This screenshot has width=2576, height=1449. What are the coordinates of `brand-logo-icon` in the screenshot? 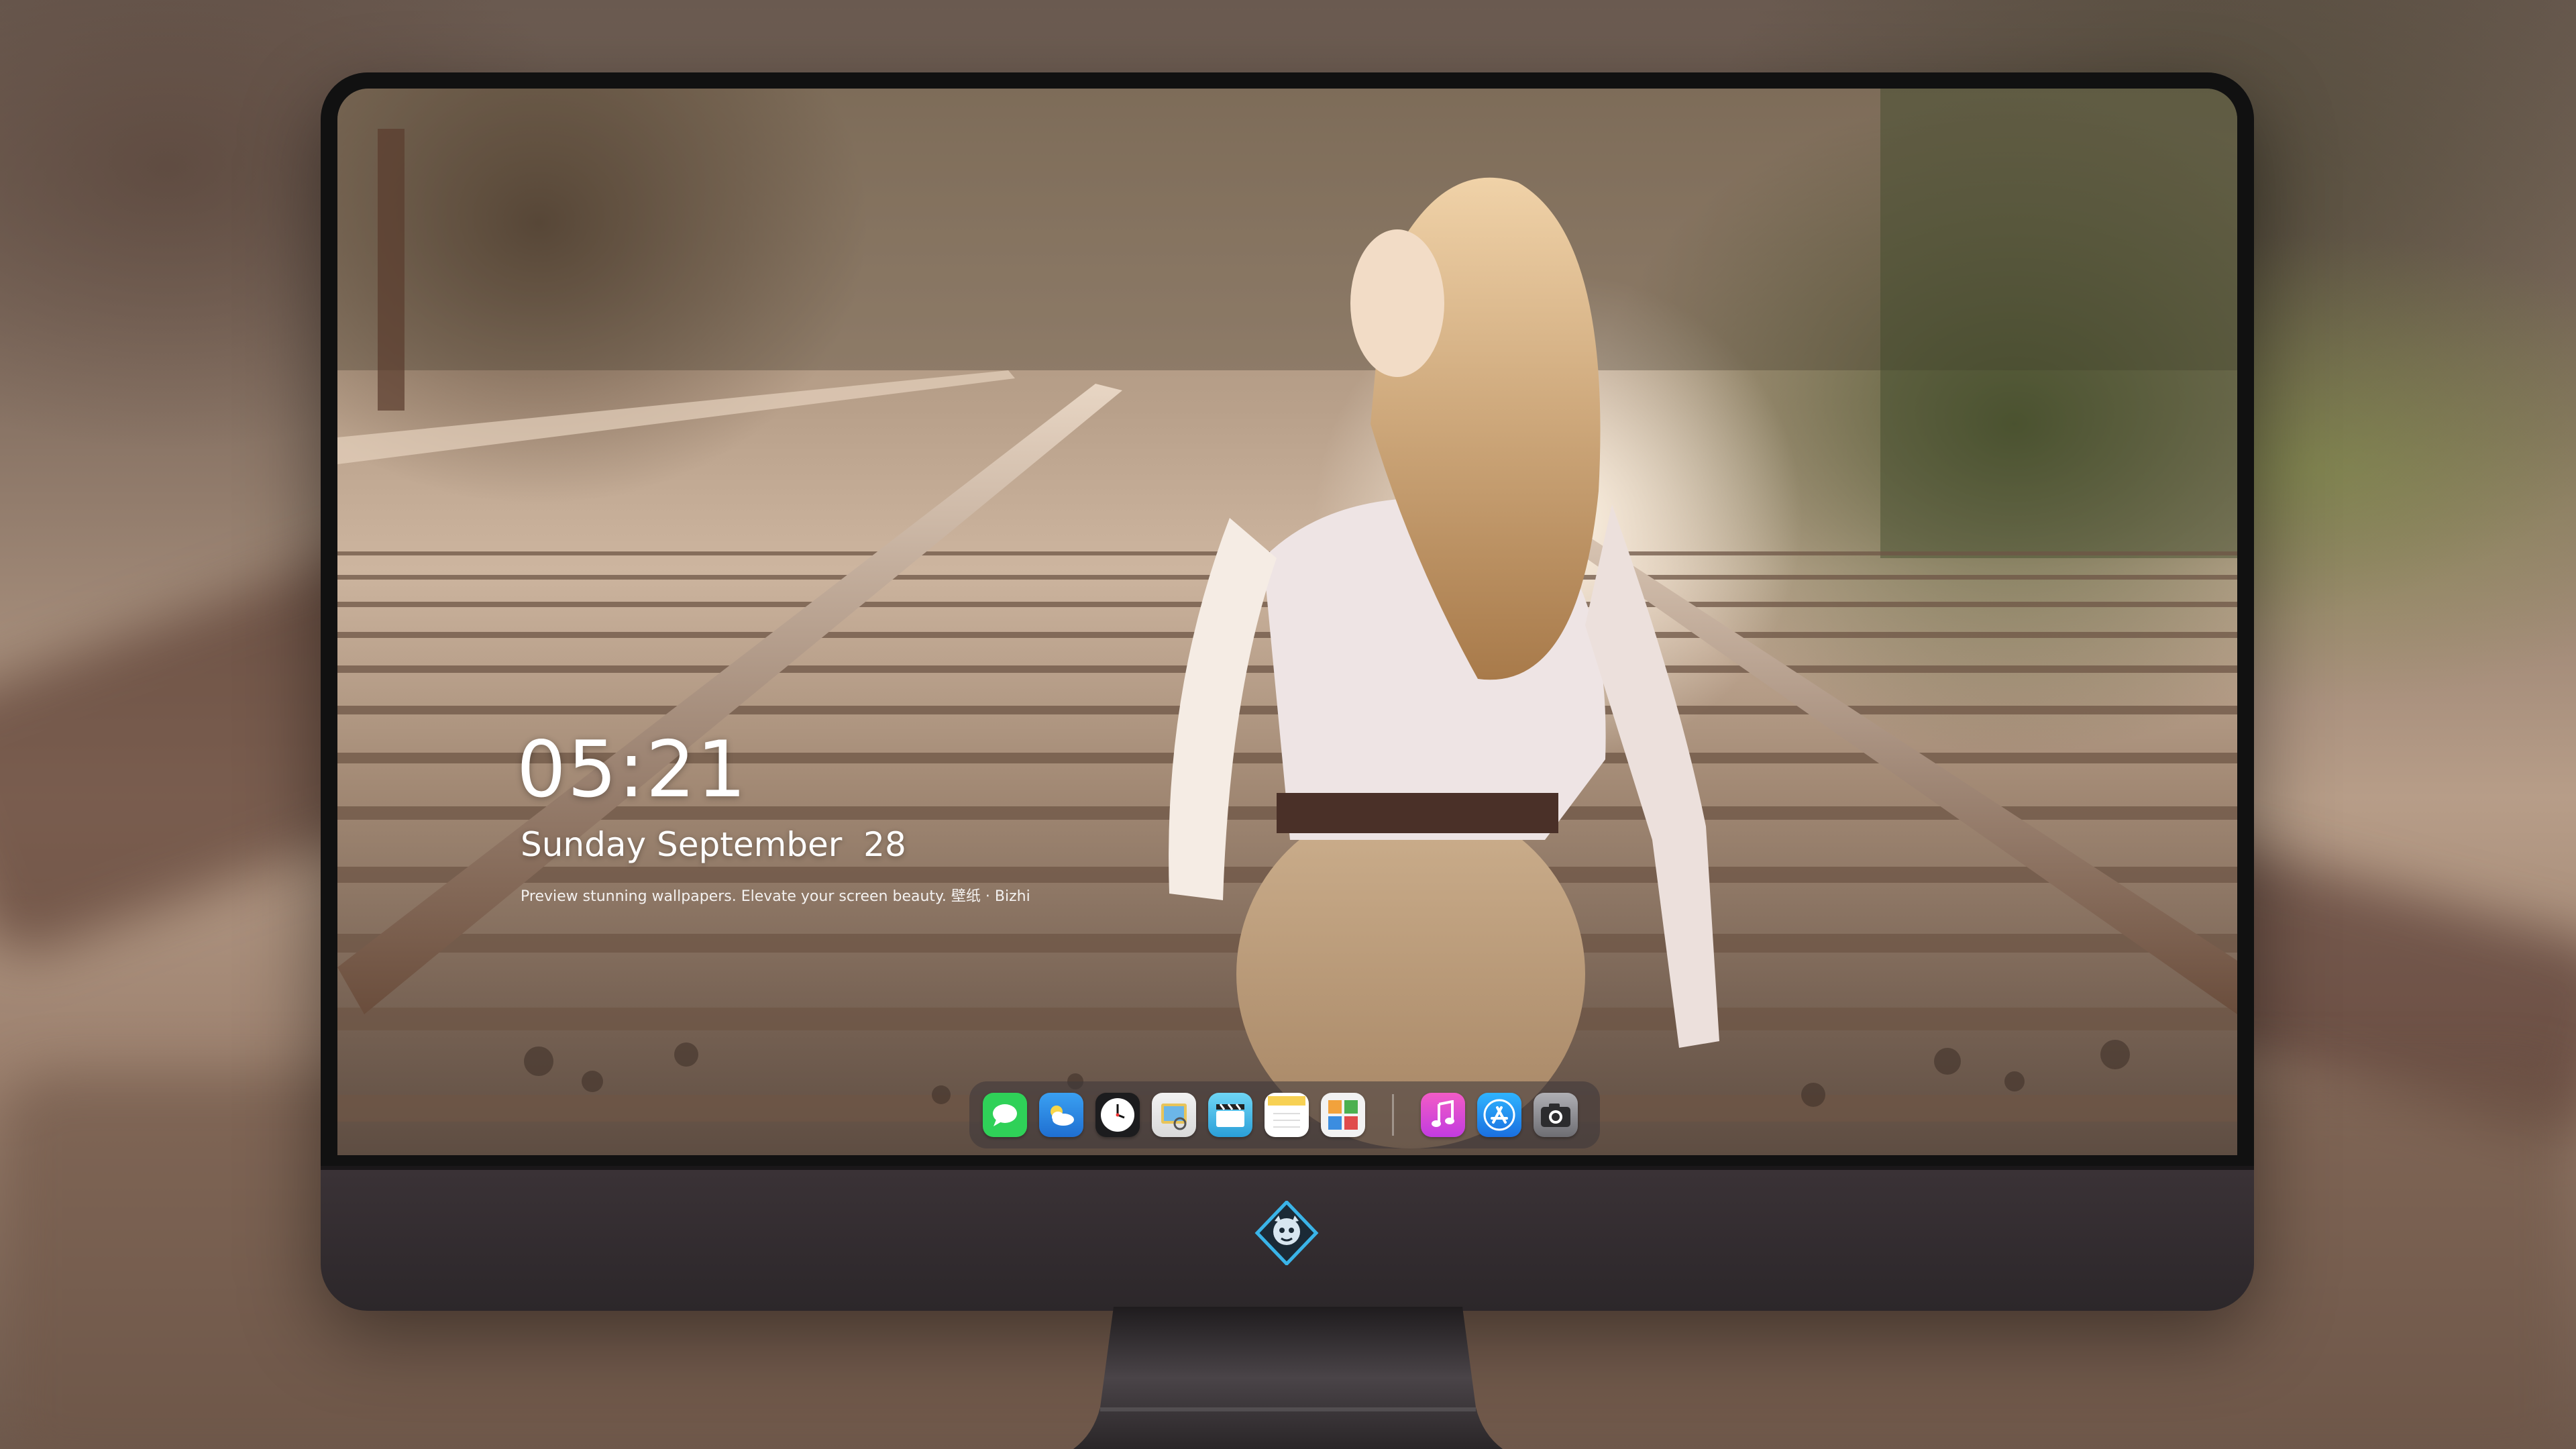 It's located at (1286, 1233).